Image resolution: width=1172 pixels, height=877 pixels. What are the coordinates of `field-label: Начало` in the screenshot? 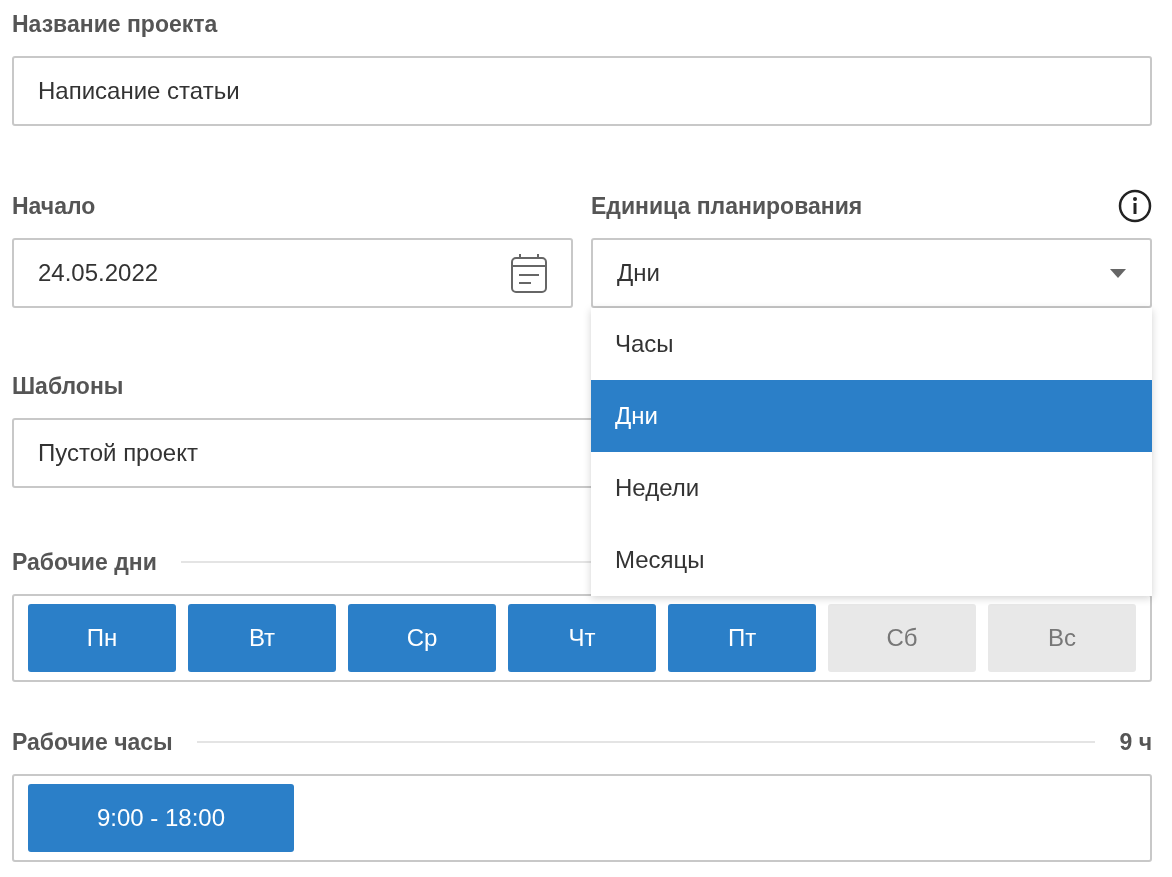 It's located at (54, 206).